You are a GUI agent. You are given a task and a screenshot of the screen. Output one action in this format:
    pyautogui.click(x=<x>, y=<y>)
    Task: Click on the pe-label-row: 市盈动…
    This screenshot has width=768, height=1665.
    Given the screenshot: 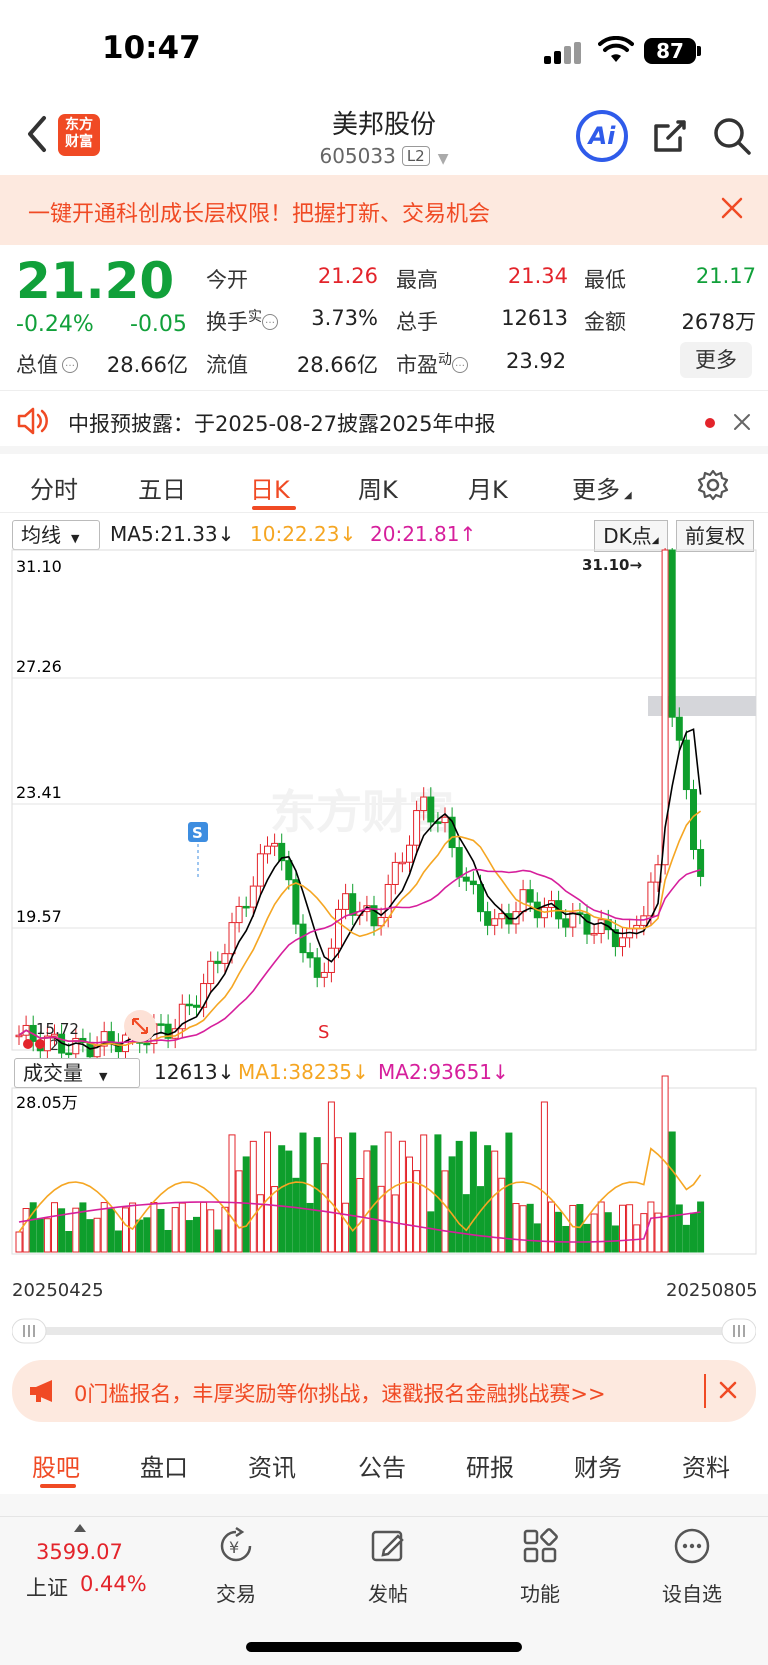 What is the action you would take?
    pyautogui.click(x=432, y=364)
    